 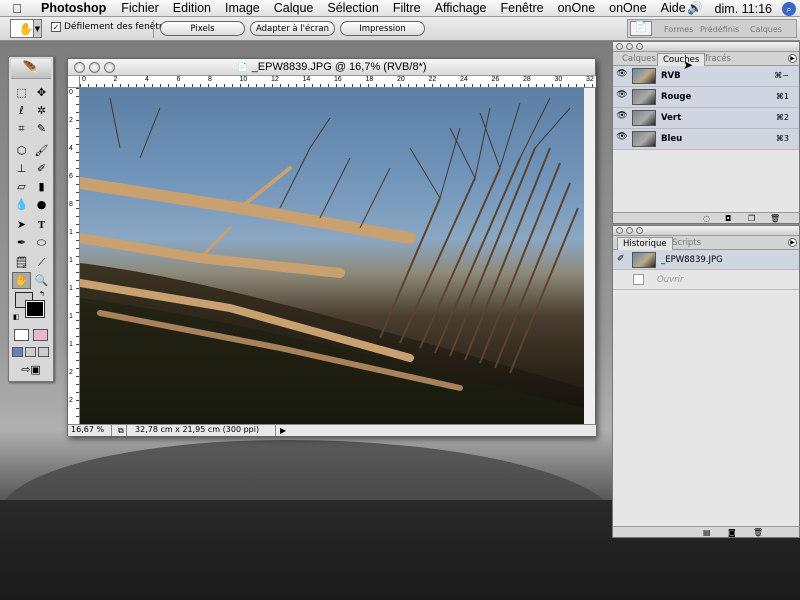 I want to click on menu-image: Image, so click(x=242, y=8).